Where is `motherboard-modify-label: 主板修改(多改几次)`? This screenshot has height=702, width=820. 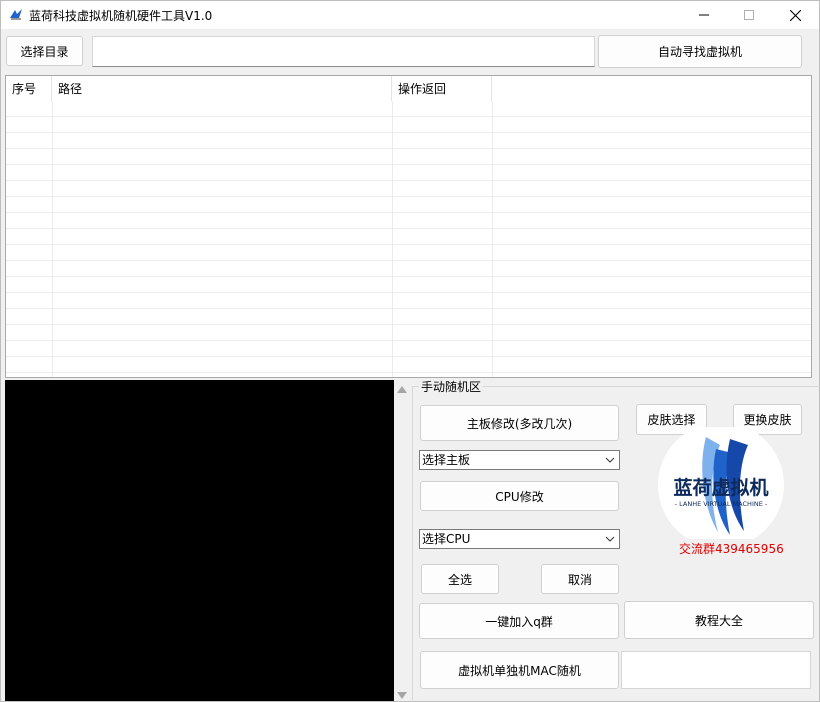
motherboard-modify-label: 主板修改(多改几次) is located at coordinates (519, 423).